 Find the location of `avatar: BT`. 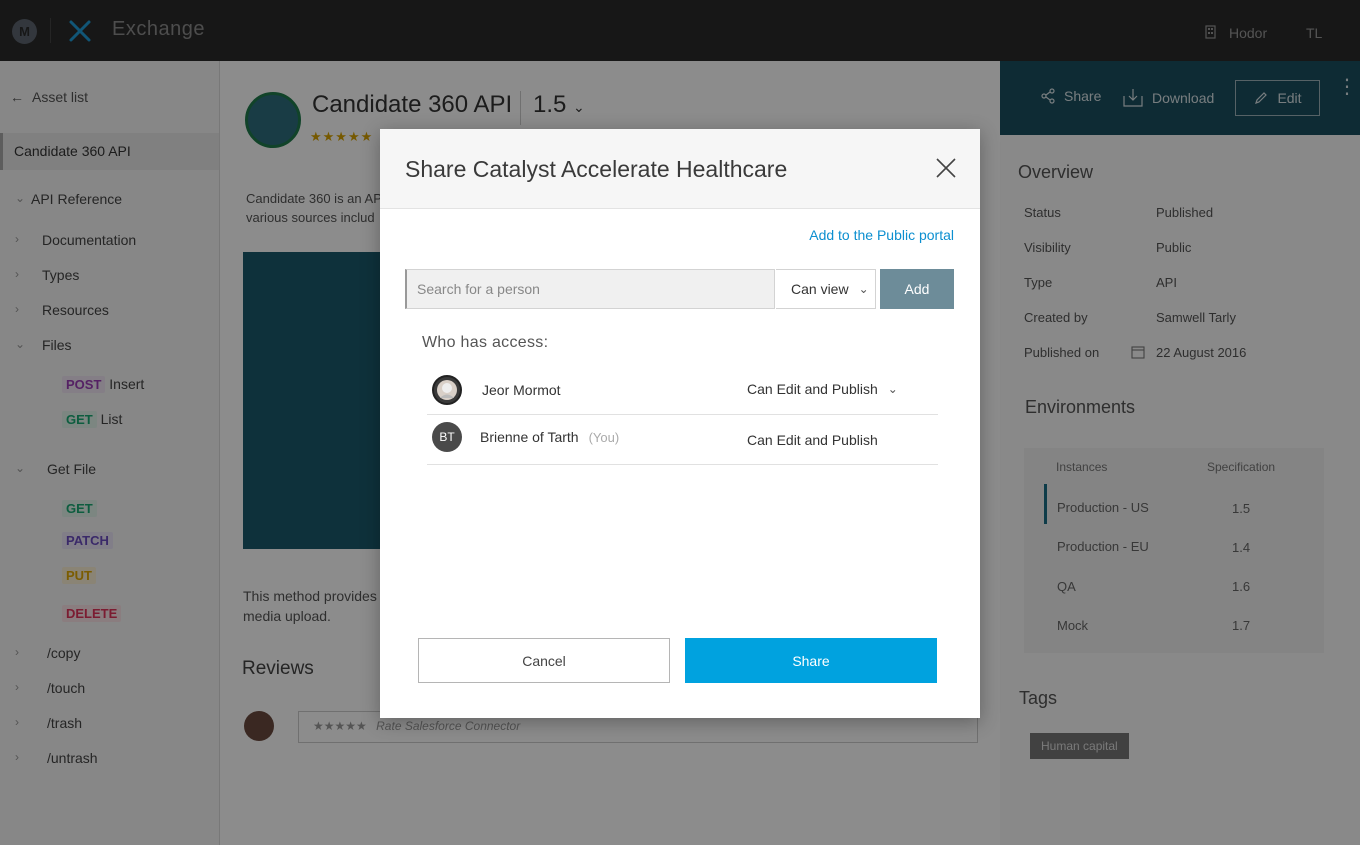

avatar: BT is located at coordinates (447, 437).